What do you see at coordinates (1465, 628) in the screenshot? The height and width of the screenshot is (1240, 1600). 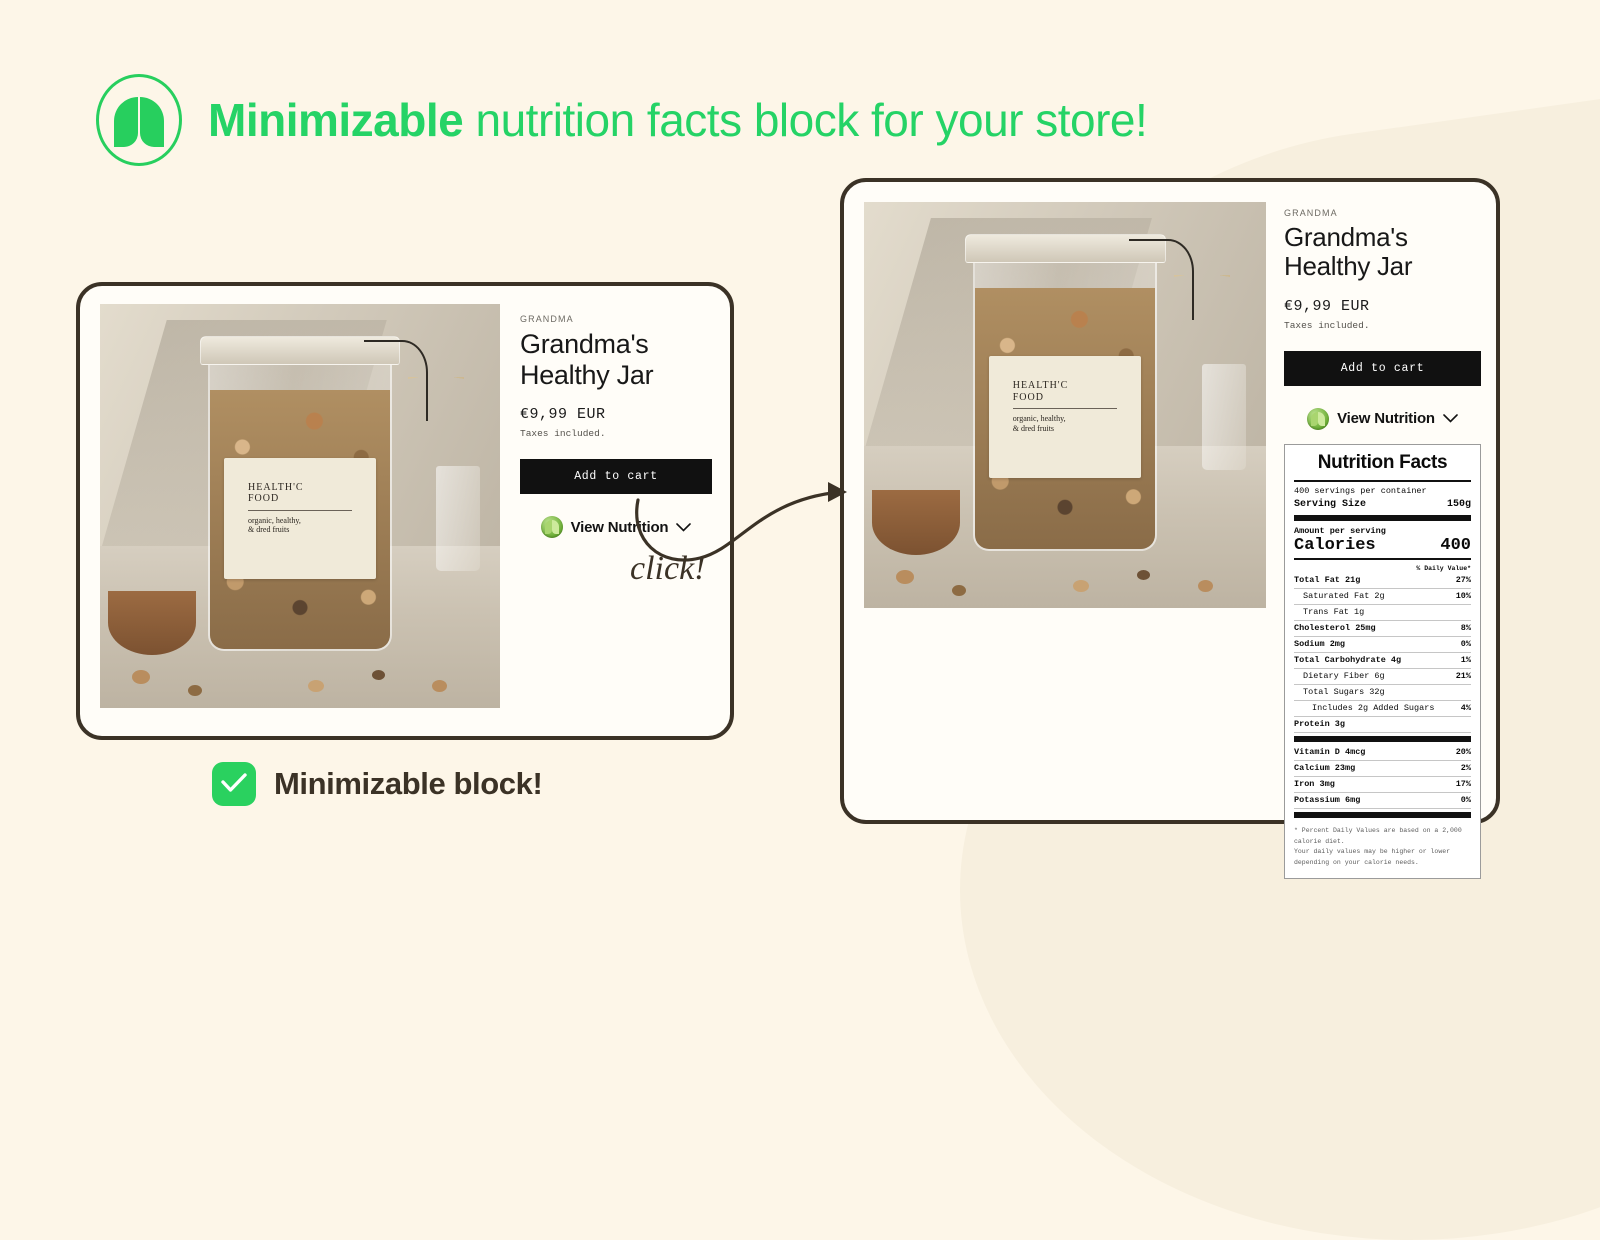 I see `nutrition-row-value: 8%` at bounding box center [1465, 628].